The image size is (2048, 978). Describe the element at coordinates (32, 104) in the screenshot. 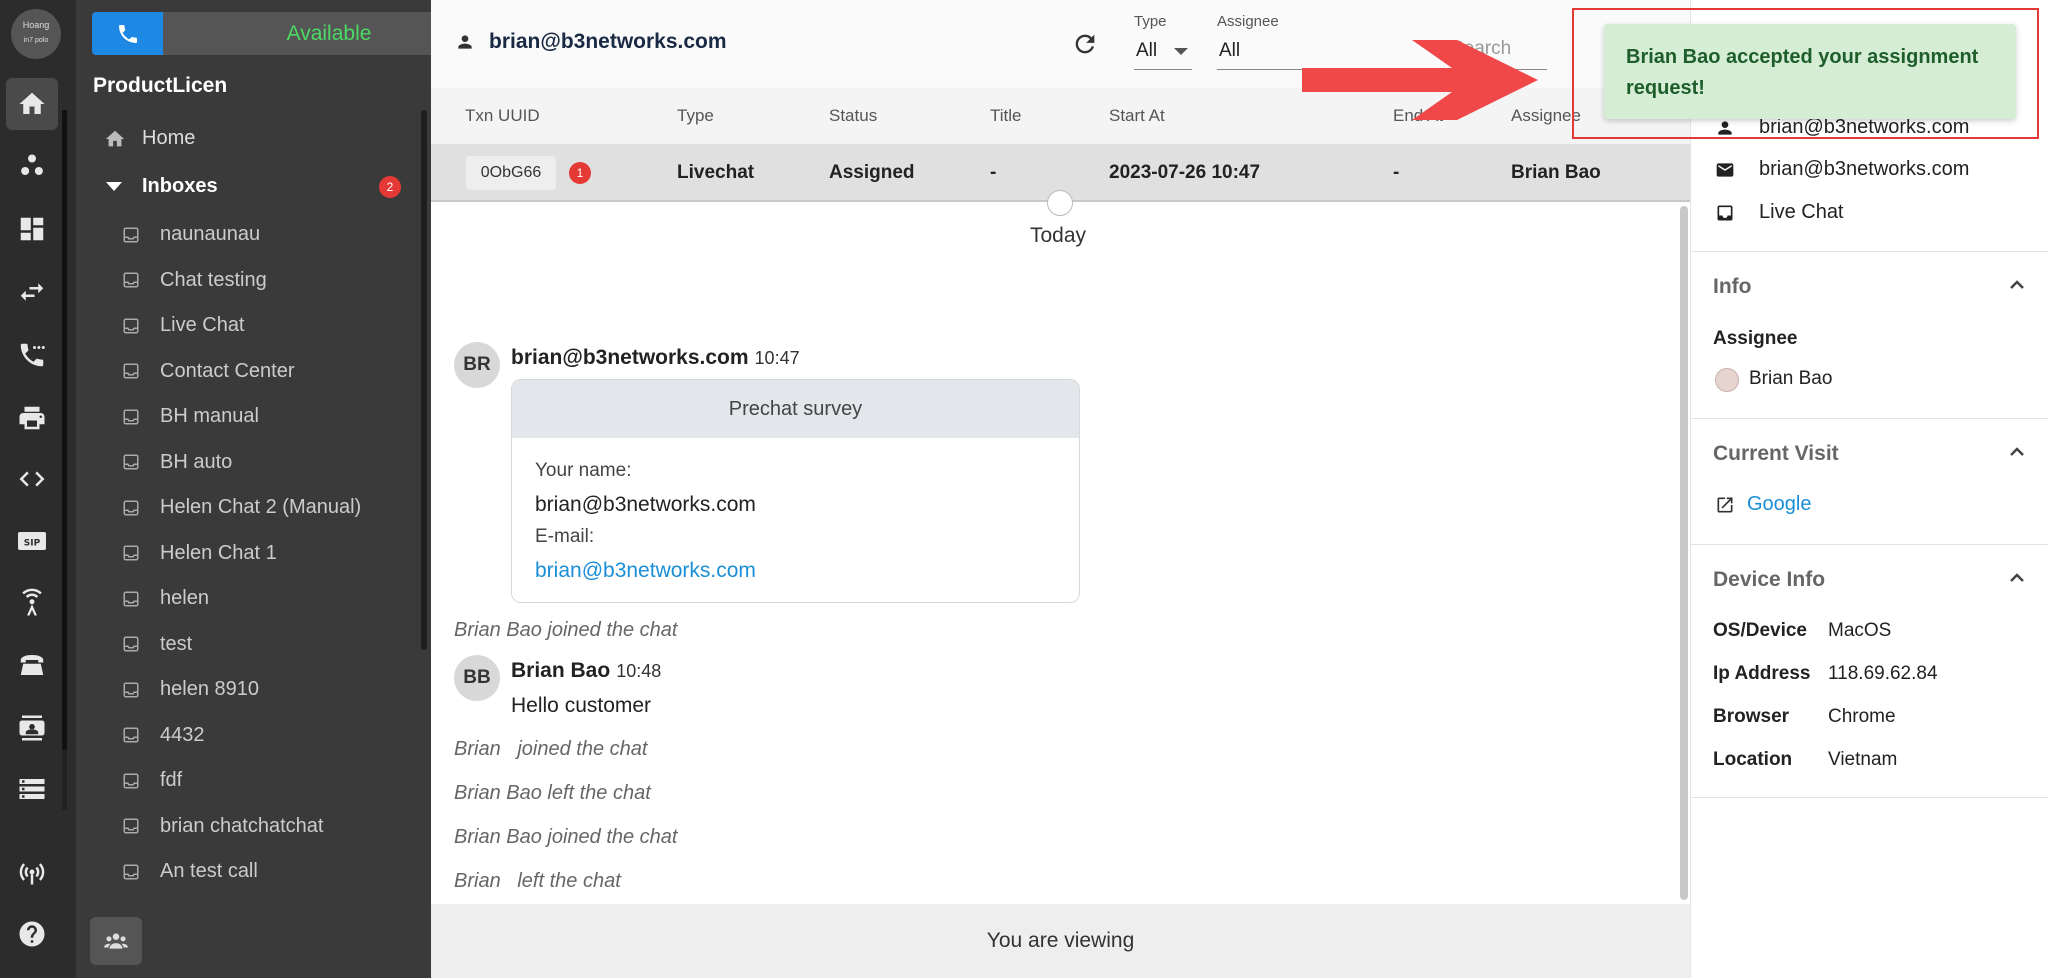

I see `home-icon` at that location.